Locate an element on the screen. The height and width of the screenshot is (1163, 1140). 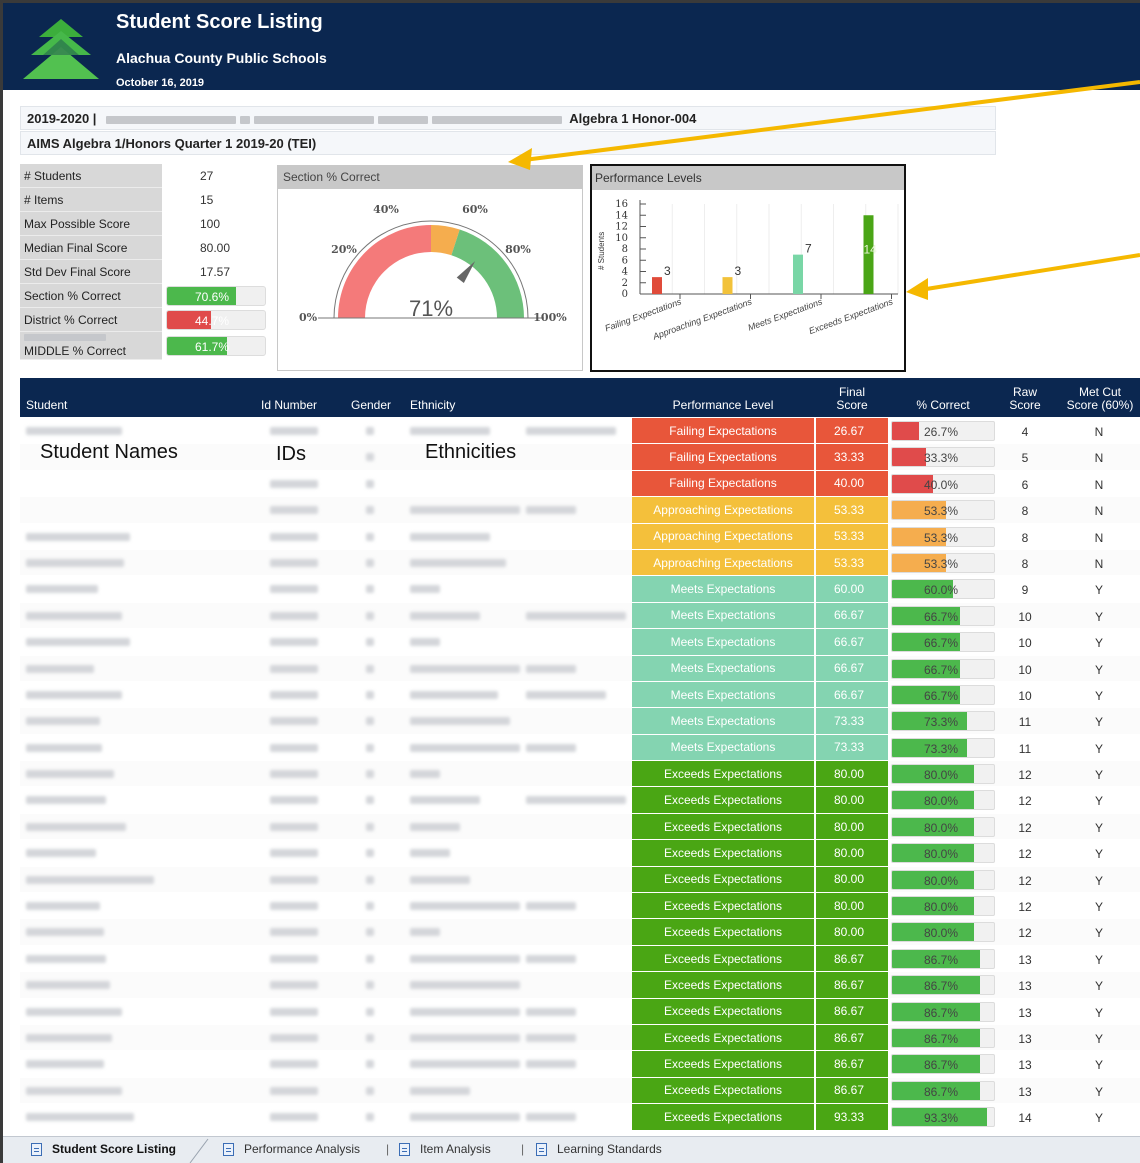
final-score-cell: 53.33 is located at coordinates (852, 510).